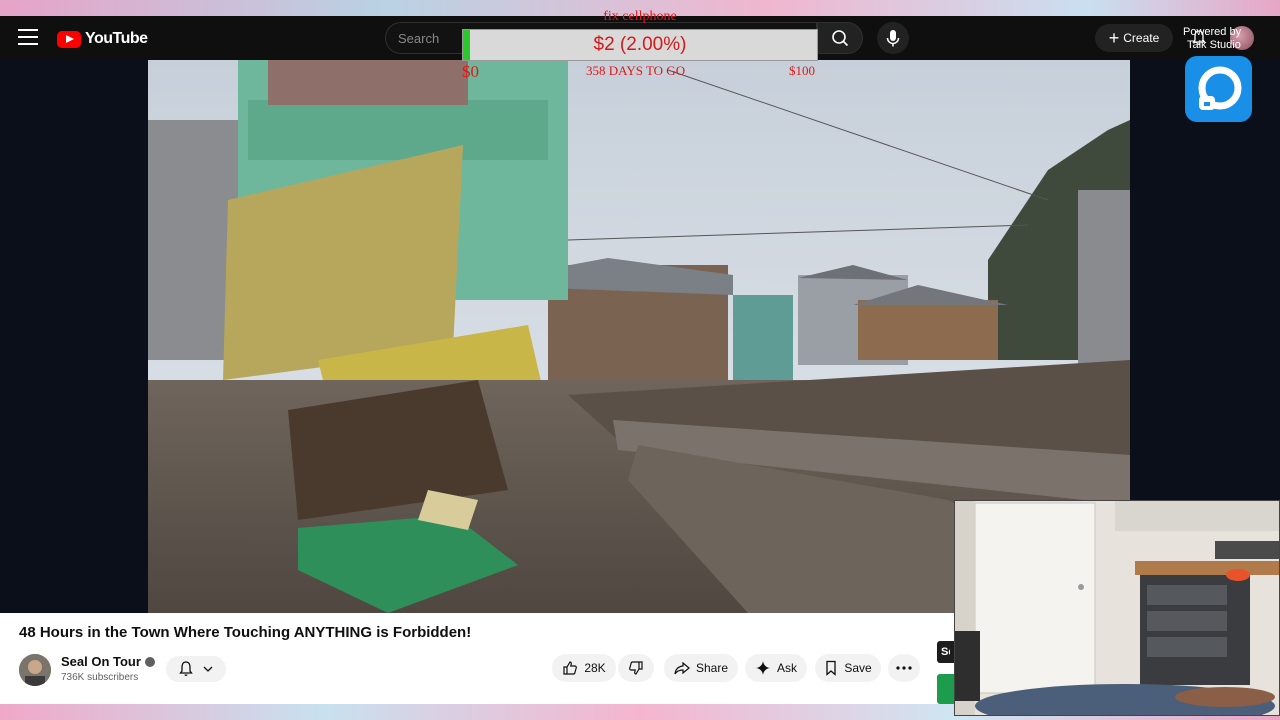 This screenshot has width=1280, height=720. I want to click on webcam-scene, so click(1117, 608).